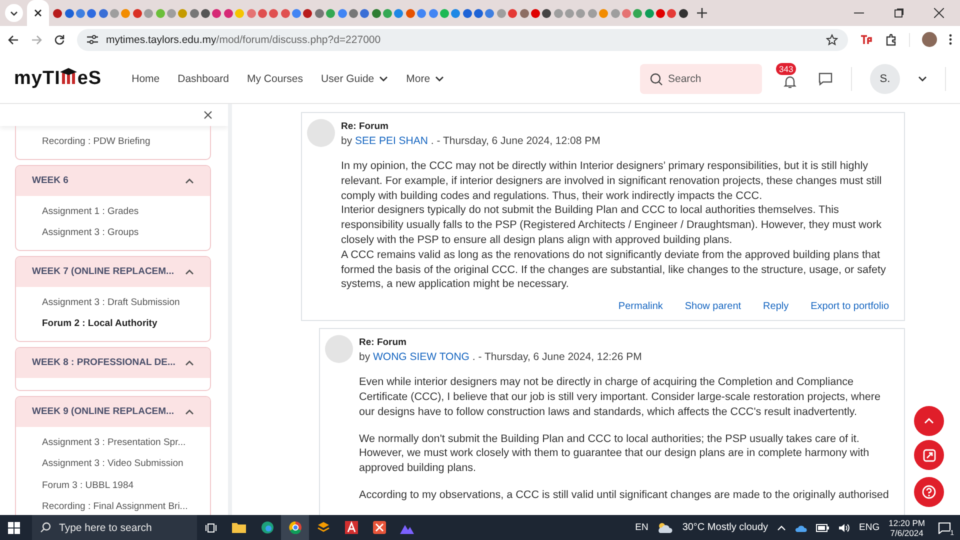  What do you see at coordinates (126, 323) in the screenshot?
I see `section-item-link: Forum 2 : Local Authority` at bounding box center [126, 323].